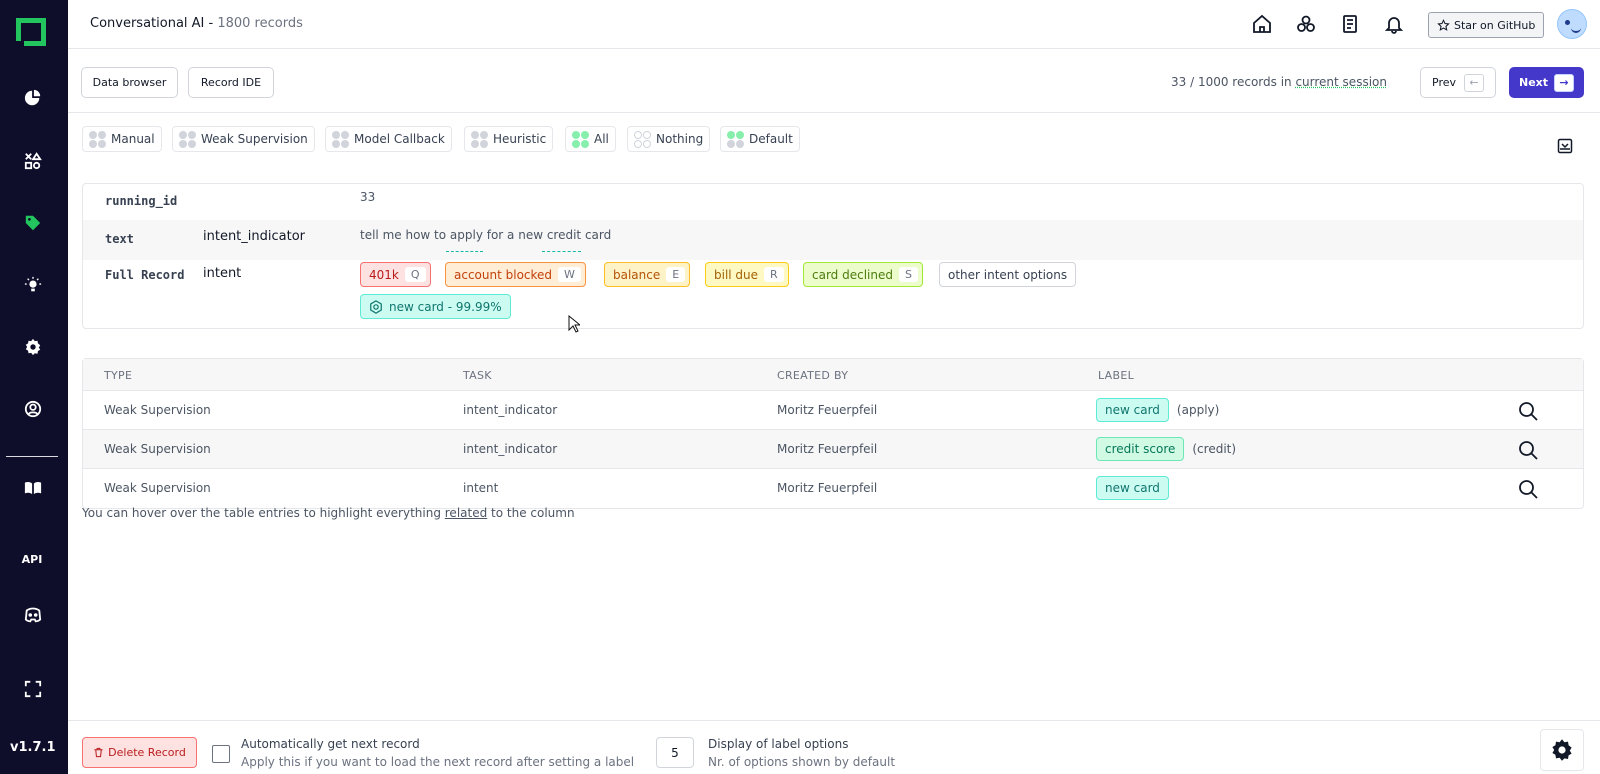 The height and width of the screenshot is (774, 1600). I want to click on sidebar-divider, so click(32, 456).